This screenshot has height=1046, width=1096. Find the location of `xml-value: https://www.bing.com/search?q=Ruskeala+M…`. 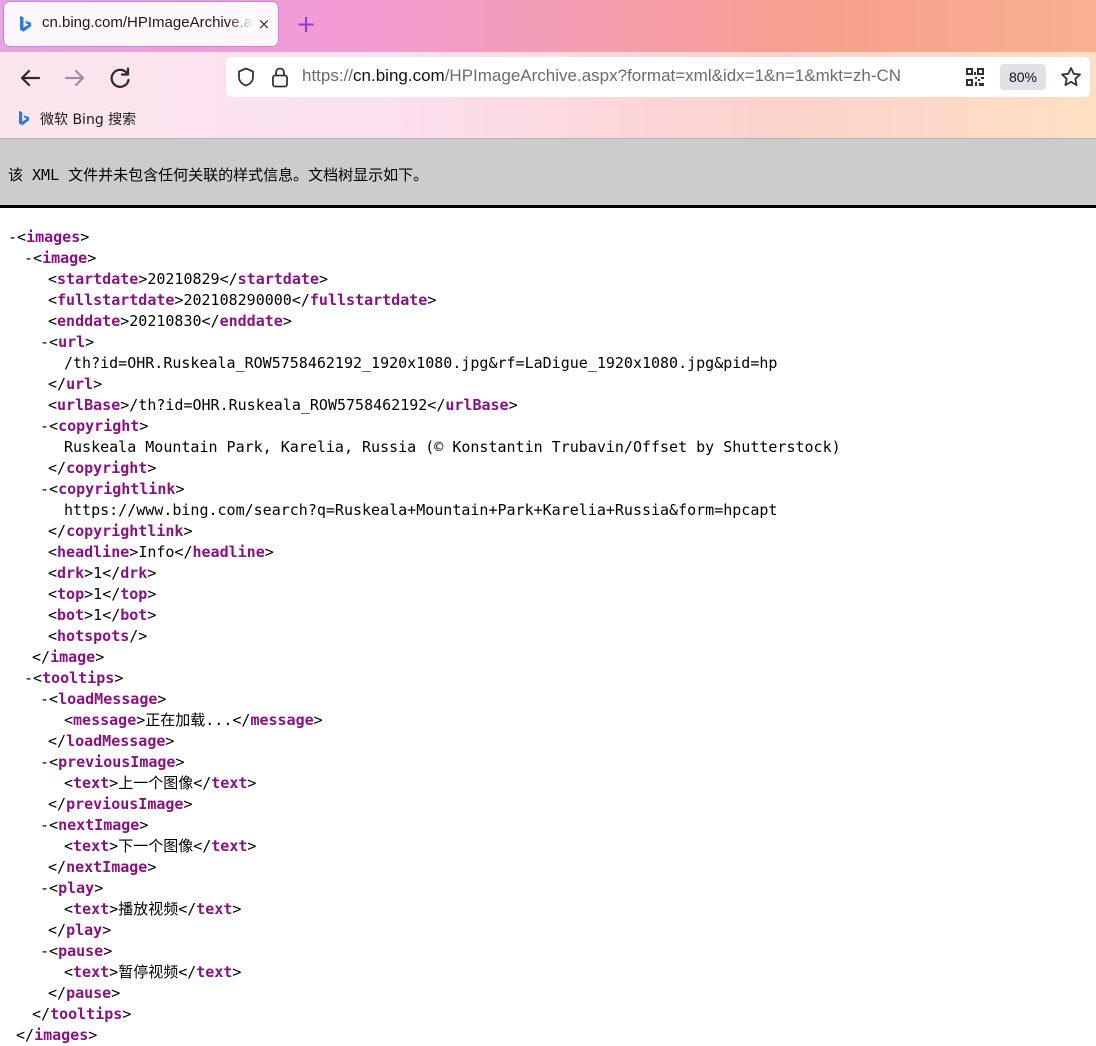

xml-value: https://www.bing.com/search?q=Ruskeala+M… is located at coordinates (421, 510).